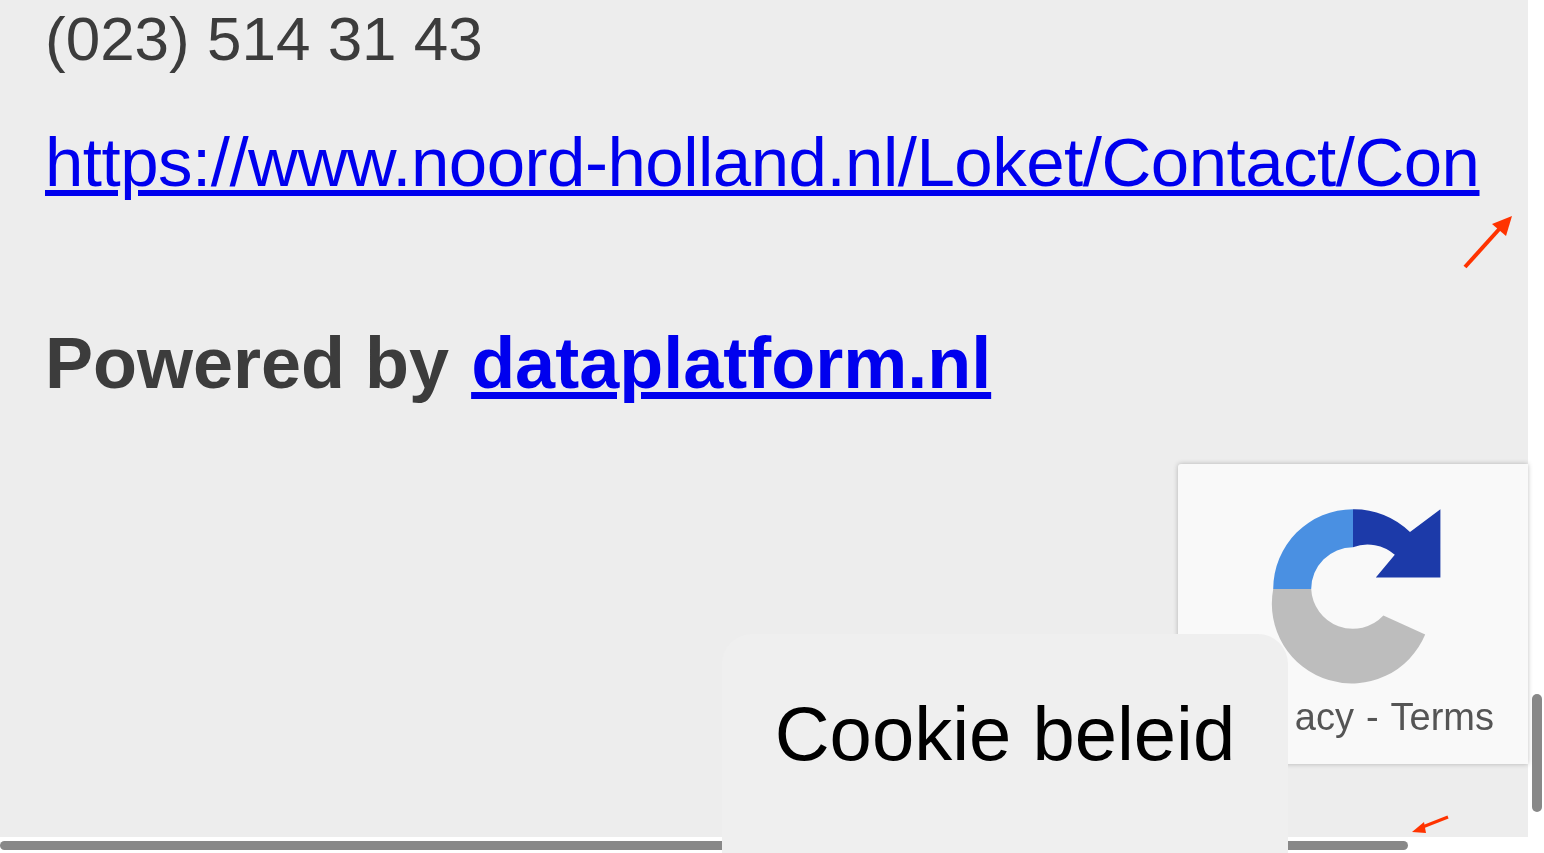 The height and width of the screenshot is (853, 1544). What do you see at coordinates (1005, 743) in the screenshot?
I see `cookie-policy-button: Cookie beleid` at bounding box center [1005, 743].